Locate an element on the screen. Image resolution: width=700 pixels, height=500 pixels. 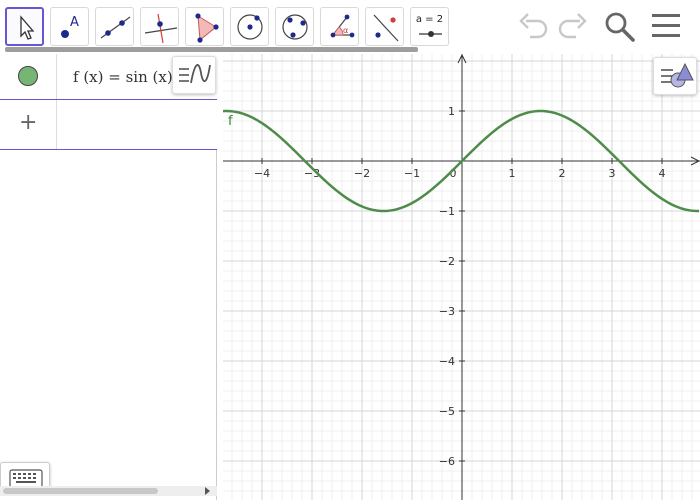
circle-center-point-tool-button is located at coordinates (249, 26).